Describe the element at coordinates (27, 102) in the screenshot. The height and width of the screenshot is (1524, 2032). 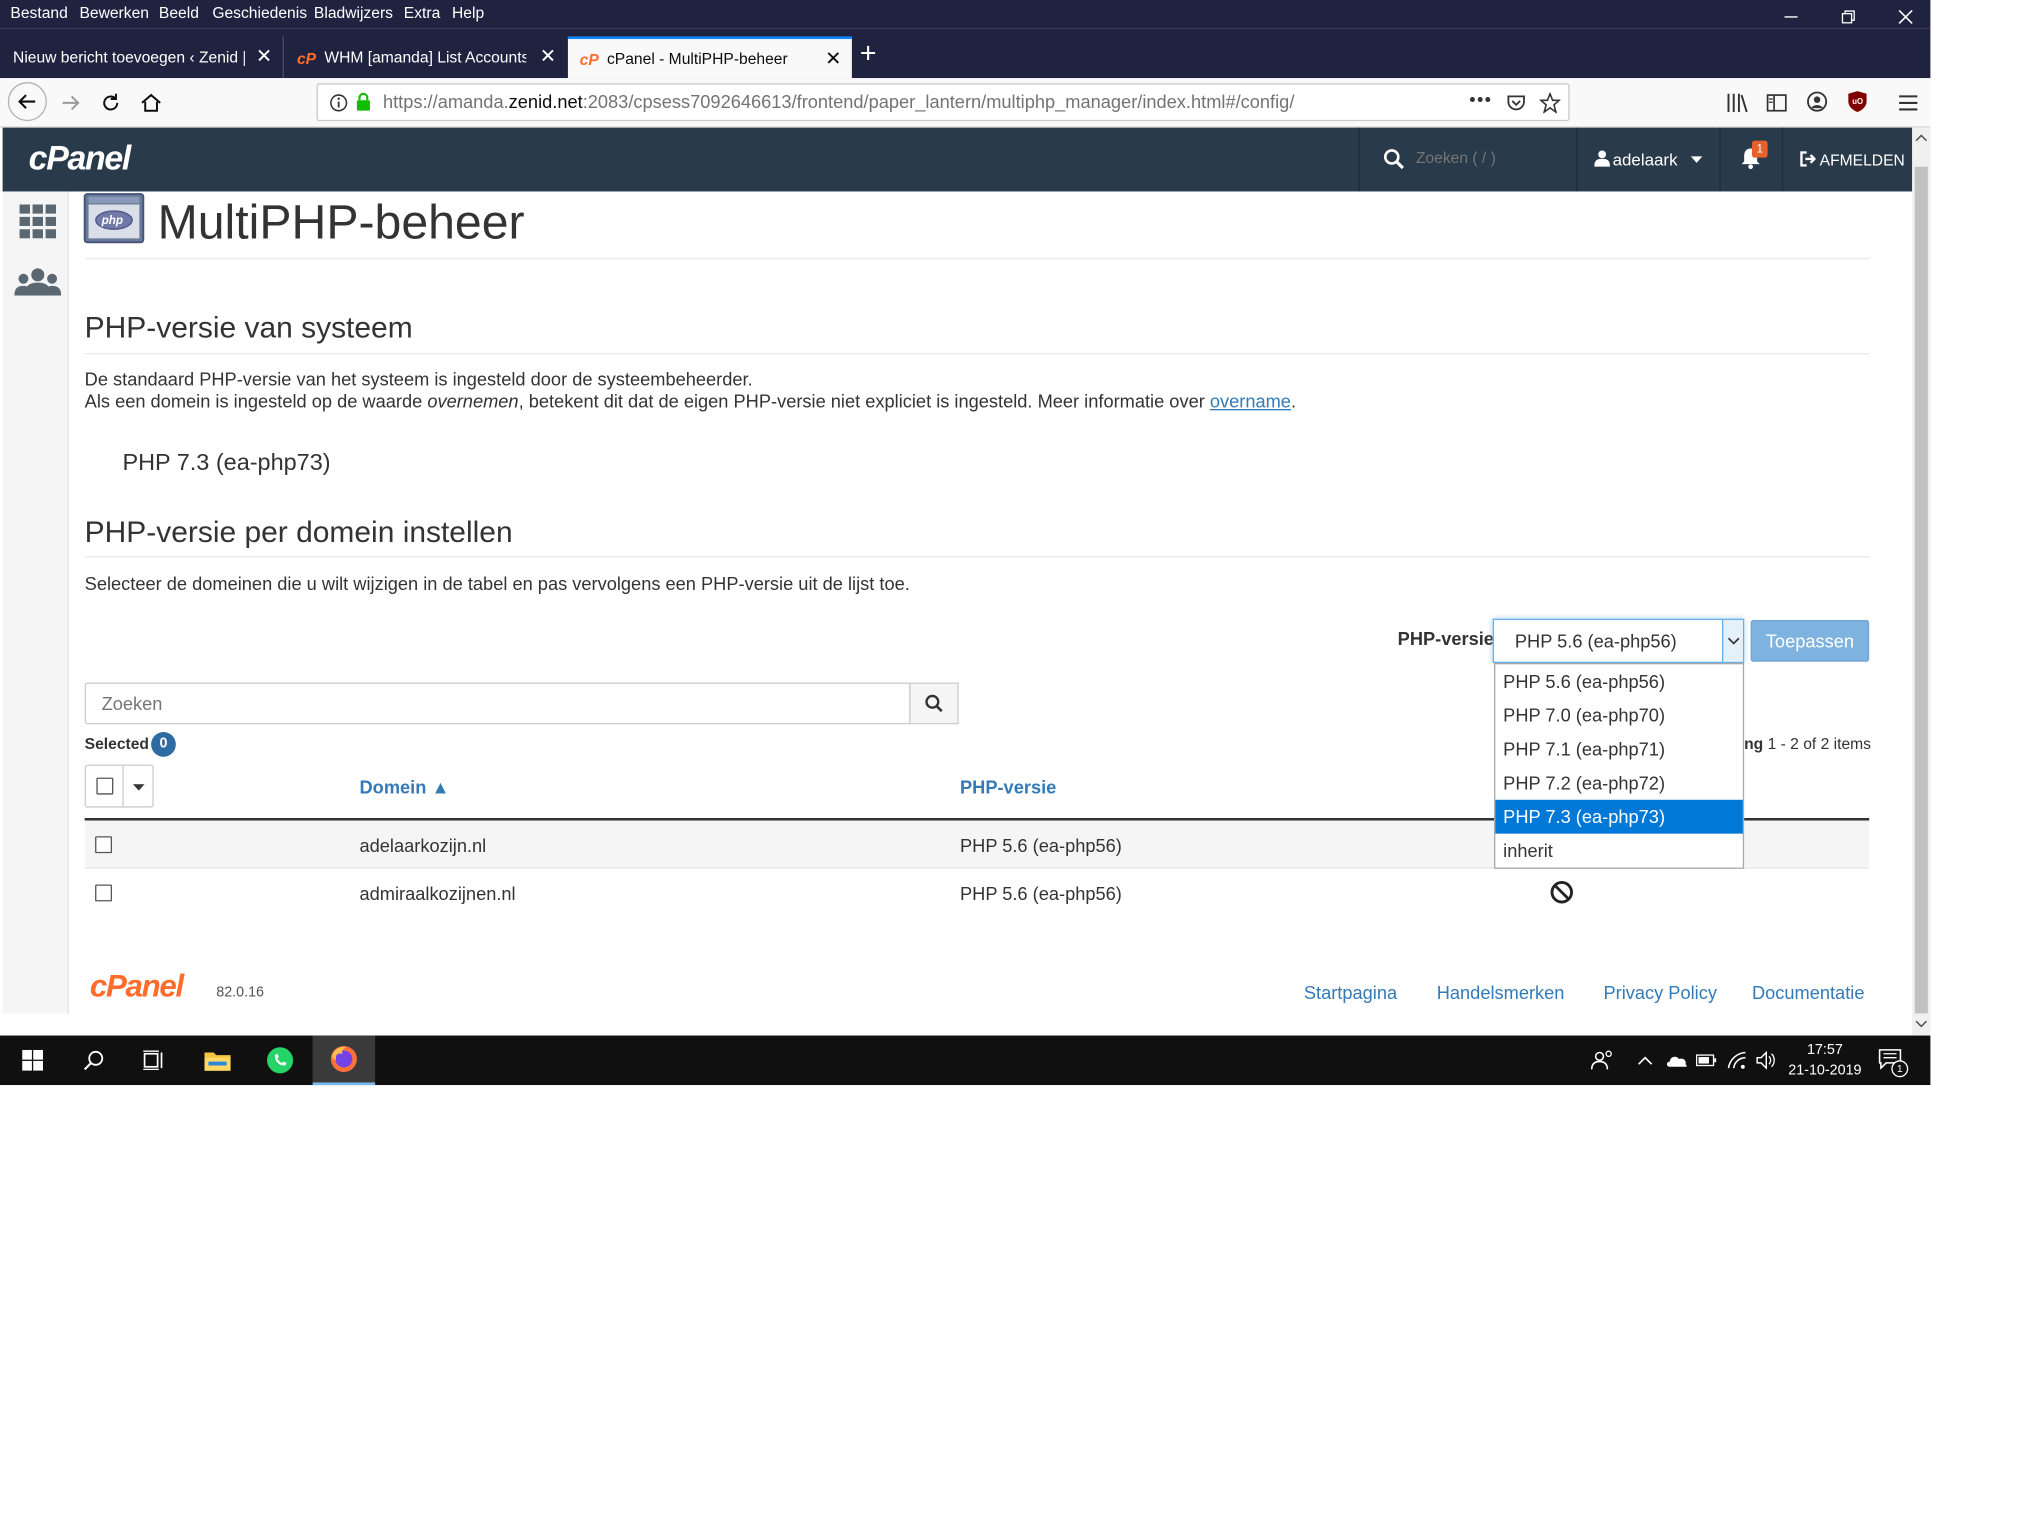
I see `back-button` at that location.